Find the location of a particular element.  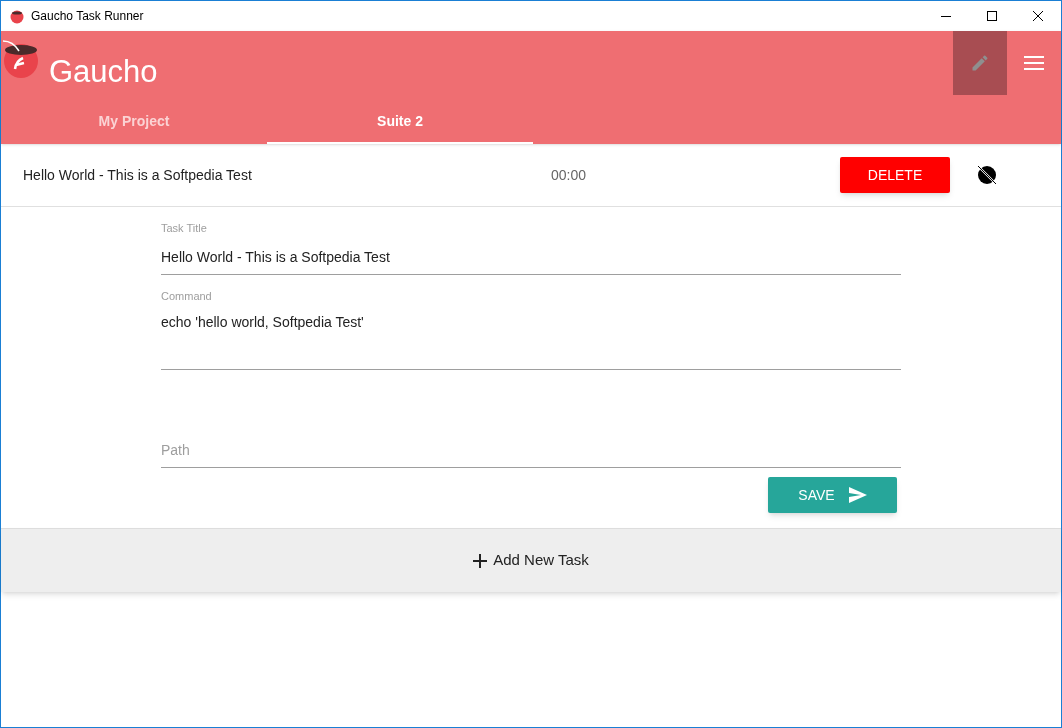

input-field: Path is located at coordinates (531, 447).